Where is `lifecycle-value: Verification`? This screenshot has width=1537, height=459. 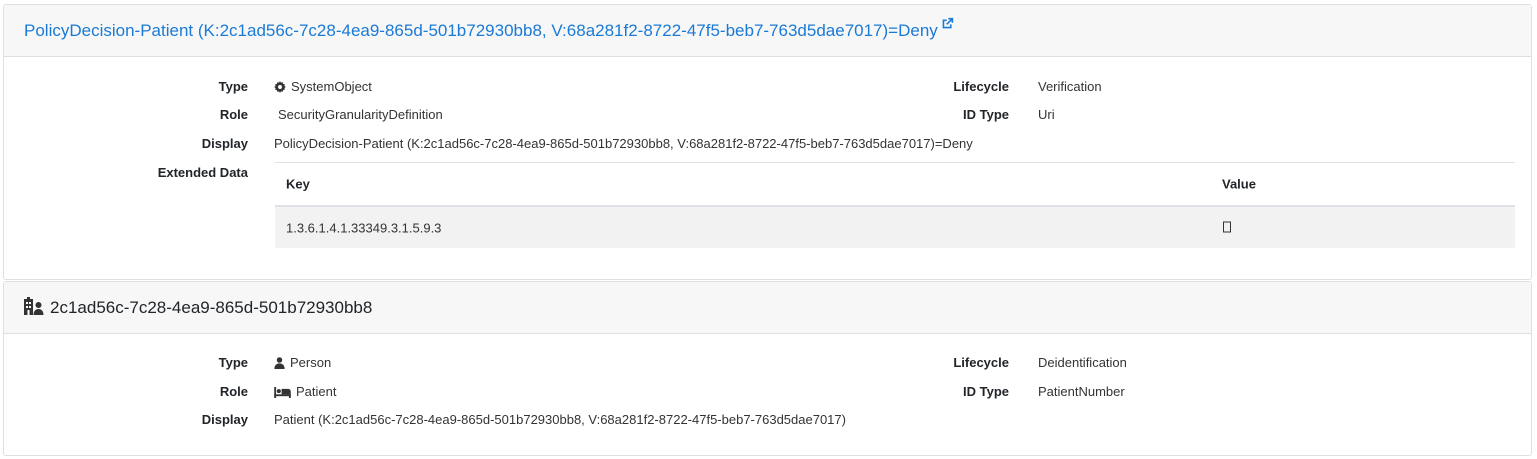 lifecycle-value: Verification is located at coordinates (1070, 86).